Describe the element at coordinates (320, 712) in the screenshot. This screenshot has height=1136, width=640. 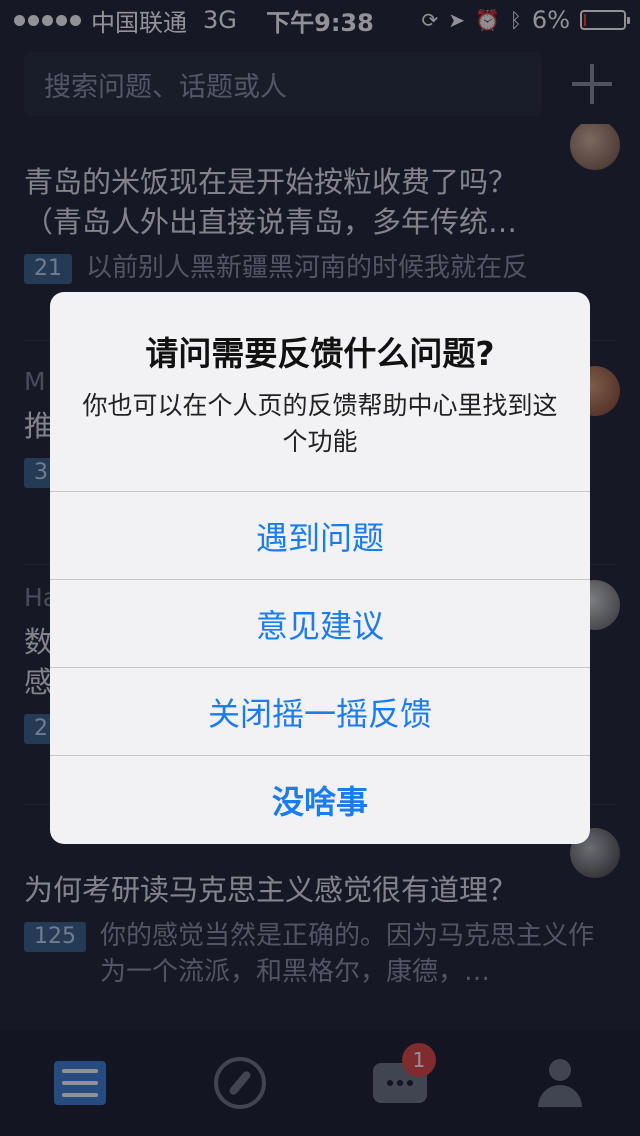
I see `disable-shake-feedback-button: 关闭摇一摇反馈` at that location.